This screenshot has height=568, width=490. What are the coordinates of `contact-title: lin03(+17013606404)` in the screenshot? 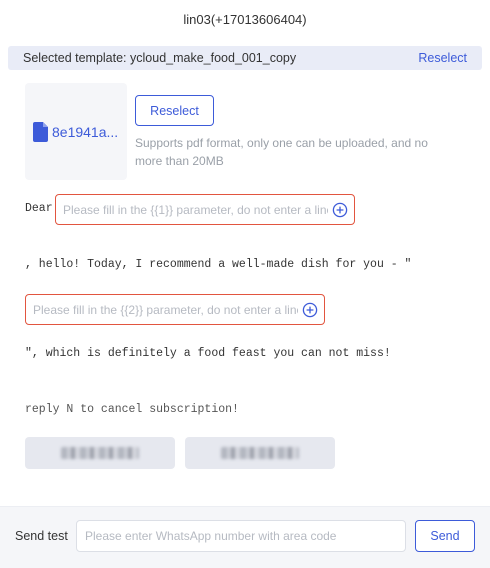 It's located at (245, 19).